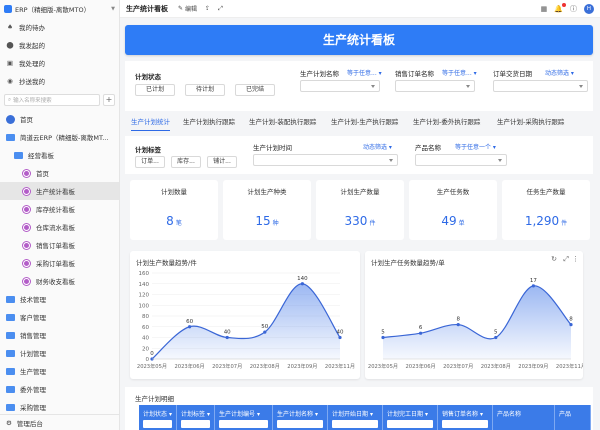  I want to click on order-name-filter-mode: 等于任意... ▾, so click(459, 72).